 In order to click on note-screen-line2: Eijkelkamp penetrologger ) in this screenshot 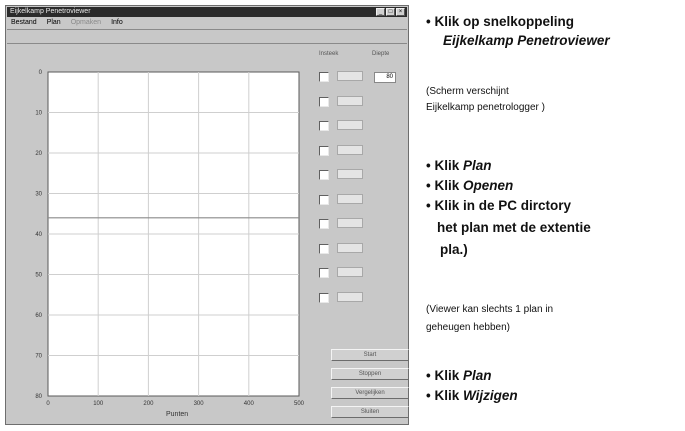, I will do `click(485, 107)`.